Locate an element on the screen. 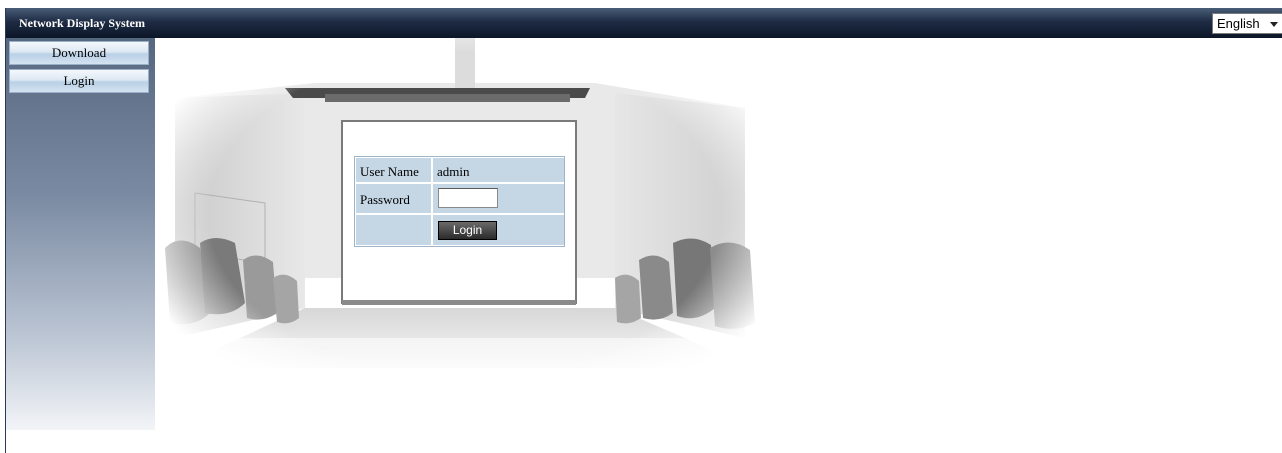 The image size is (1282, 453). login-form: User Name admin Password Login is located at coordinates (459, 201).